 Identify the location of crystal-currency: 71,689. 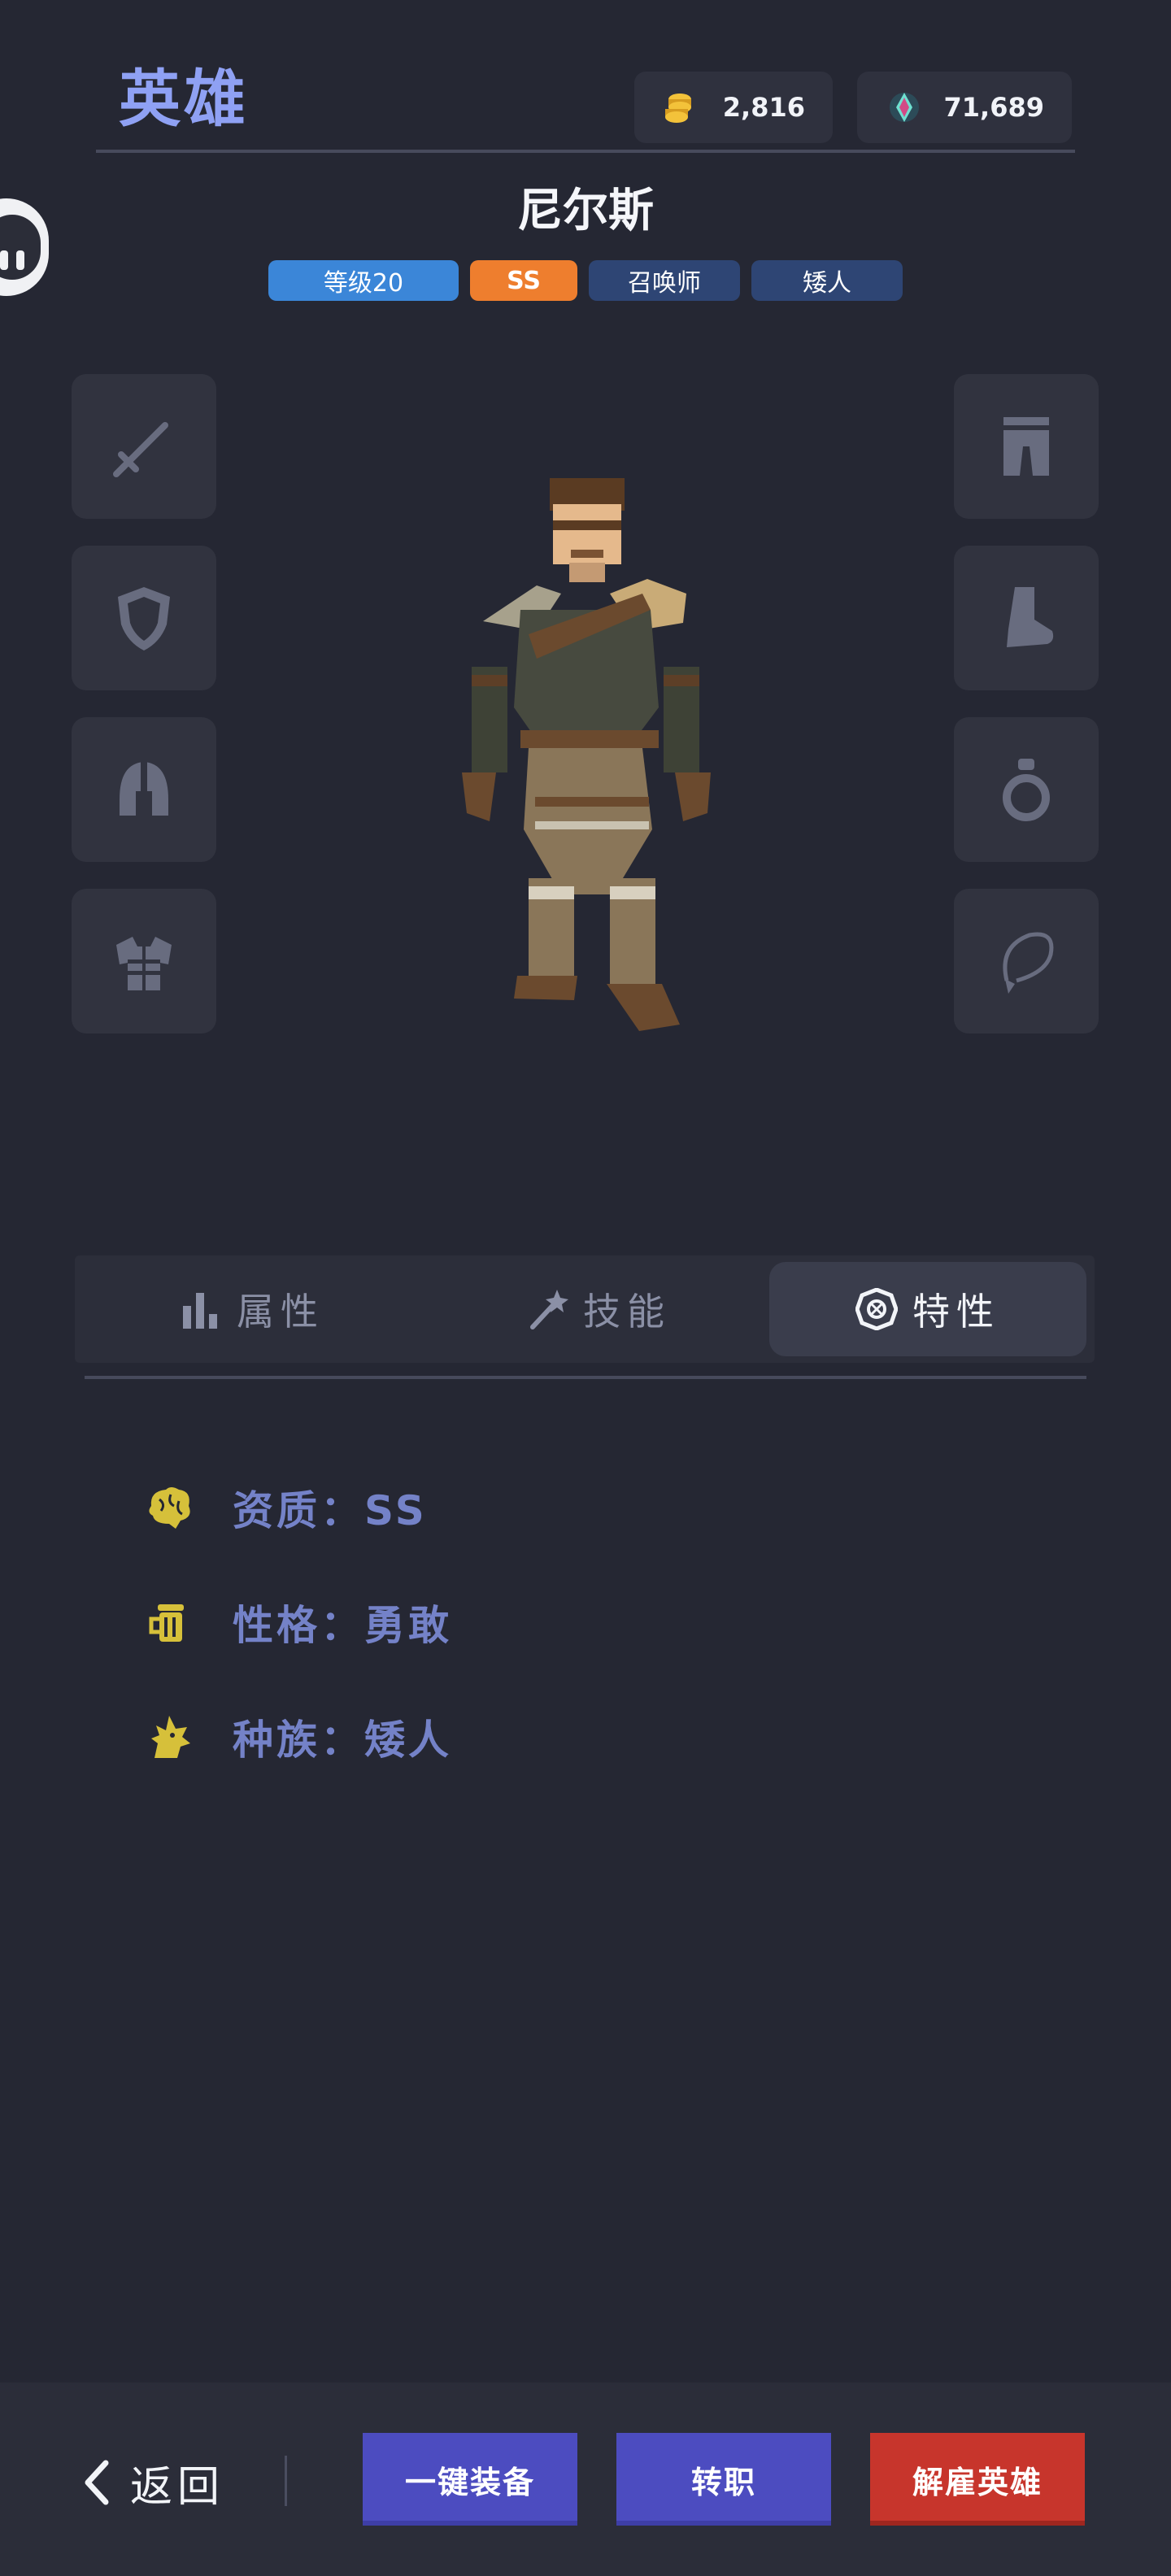
(964, 108).